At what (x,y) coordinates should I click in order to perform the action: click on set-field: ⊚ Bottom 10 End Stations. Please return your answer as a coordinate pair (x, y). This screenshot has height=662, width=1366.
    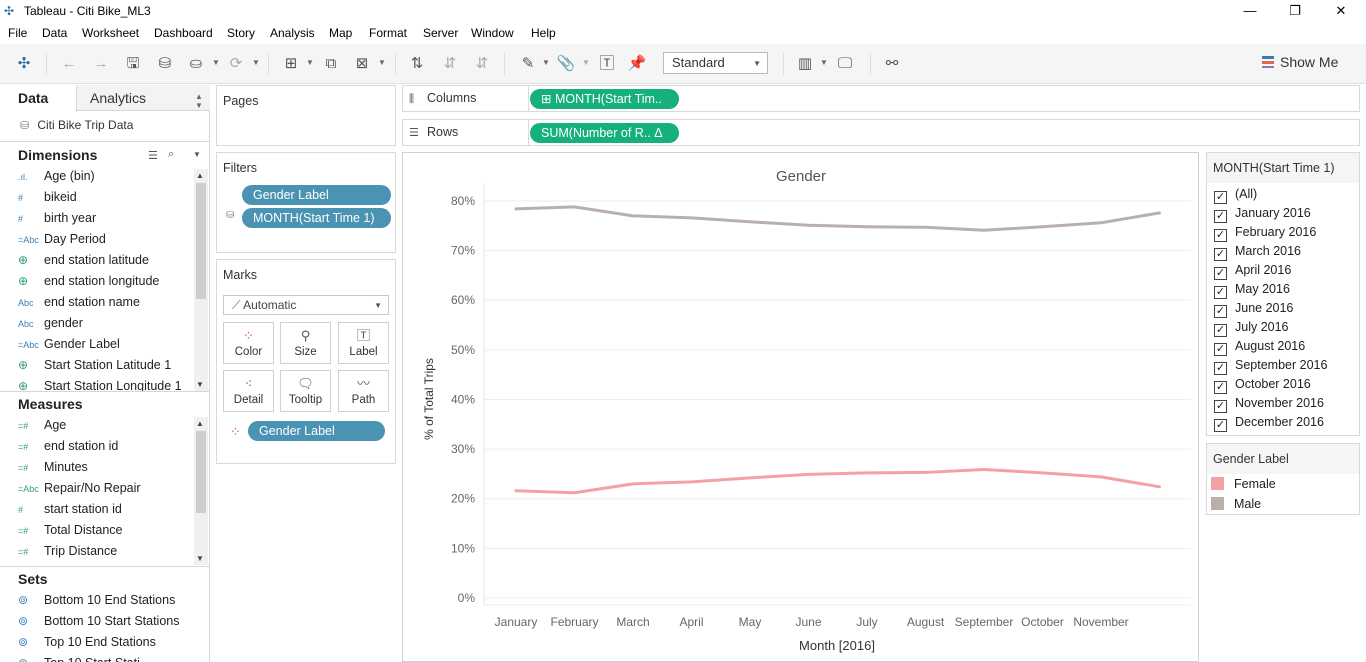
    Looking at the image, I should click on (96, 603).